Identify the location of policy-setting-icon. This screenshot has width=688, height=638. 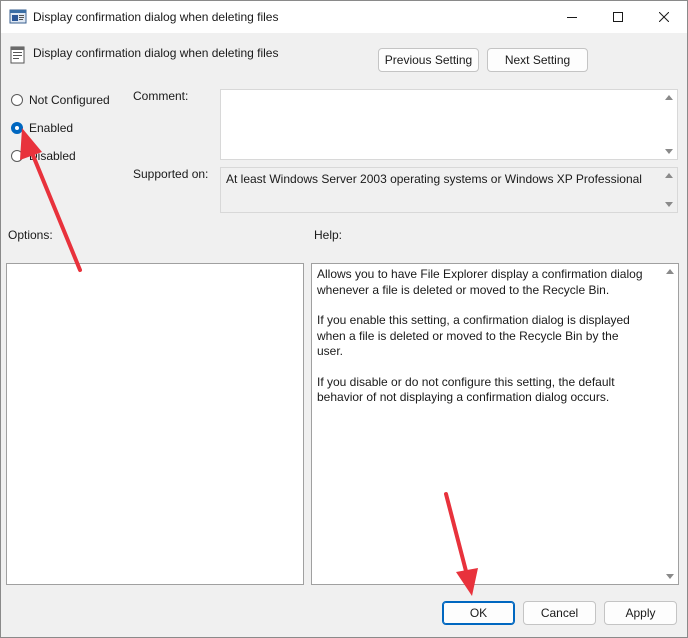
(18, 55).